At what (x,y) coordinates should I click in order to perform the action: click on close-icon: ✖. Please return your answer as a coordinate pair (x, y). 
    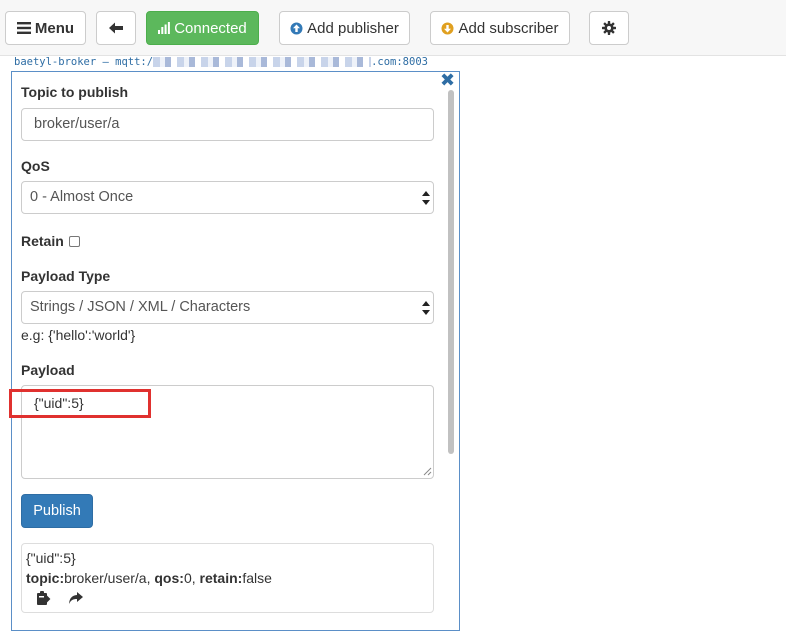
    Looking at the image, I should click on (447, 80).